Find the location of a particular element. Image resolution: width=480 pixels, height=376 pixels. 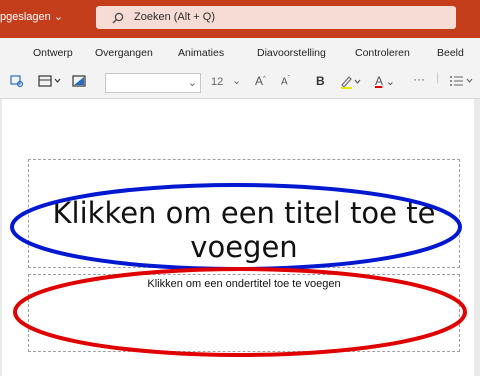

search-icon is located at coordinates (118, 20).